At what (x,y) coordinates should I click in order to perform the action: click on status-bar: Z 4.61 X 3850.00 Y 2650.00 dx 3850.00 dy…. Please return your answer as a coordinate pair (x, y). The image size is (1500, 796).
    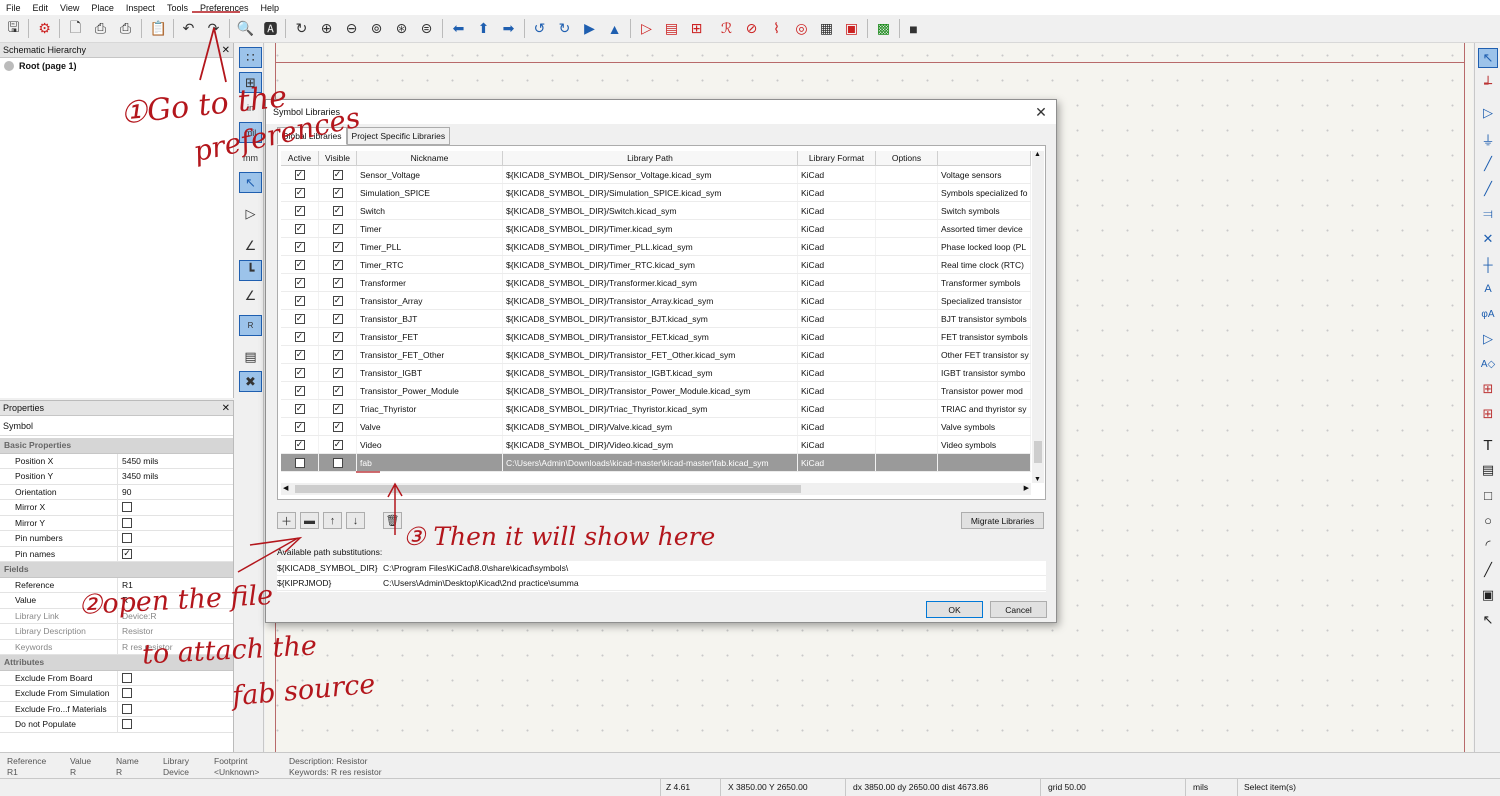
    Looking at the image, I should click on (750, 787).